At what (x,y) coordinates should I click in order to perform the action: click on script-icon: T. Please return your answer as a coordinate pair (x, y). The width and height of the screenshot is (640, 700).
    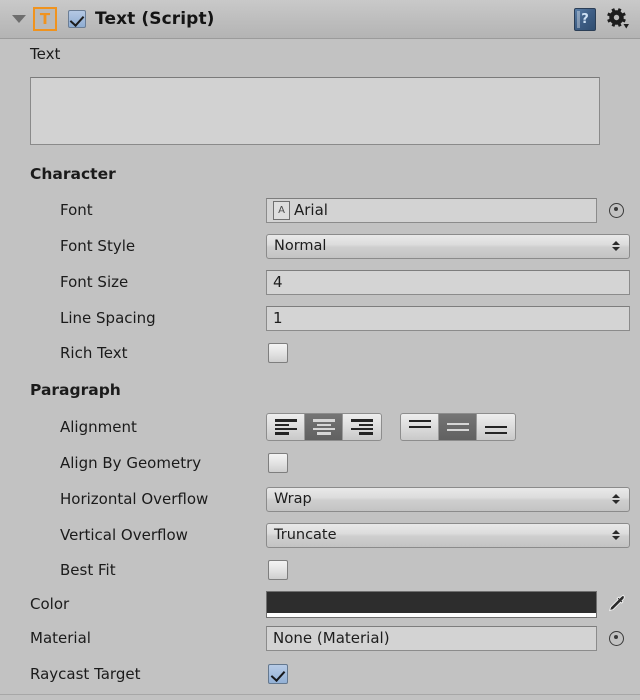
    Looking at the image, I should click on (45, 19).